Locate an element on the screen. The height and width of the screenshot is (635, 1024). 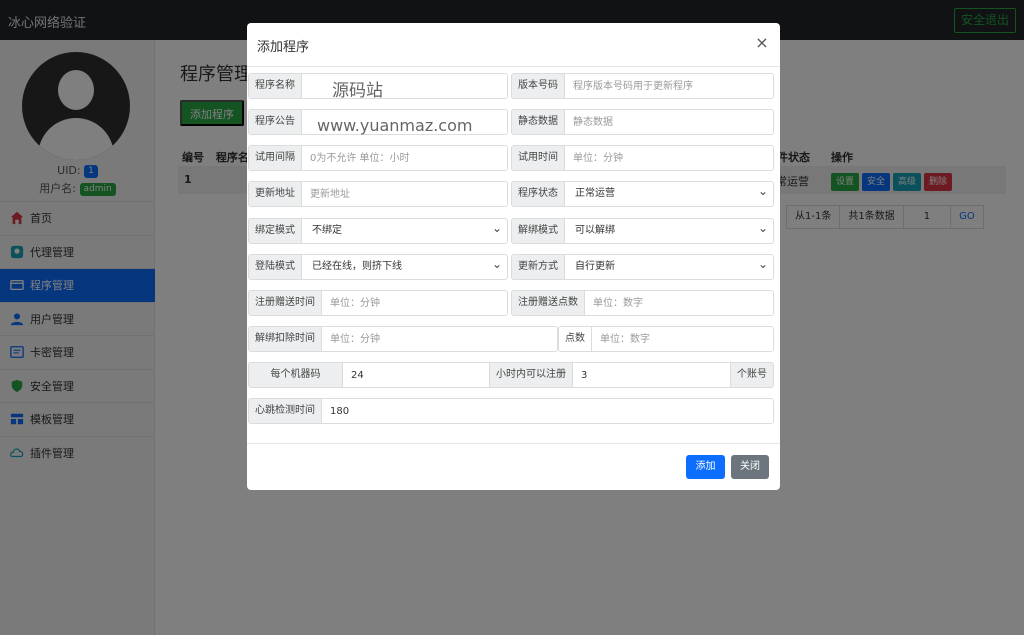
notice-label: 程序公告 is located at coordinates (275, 122).